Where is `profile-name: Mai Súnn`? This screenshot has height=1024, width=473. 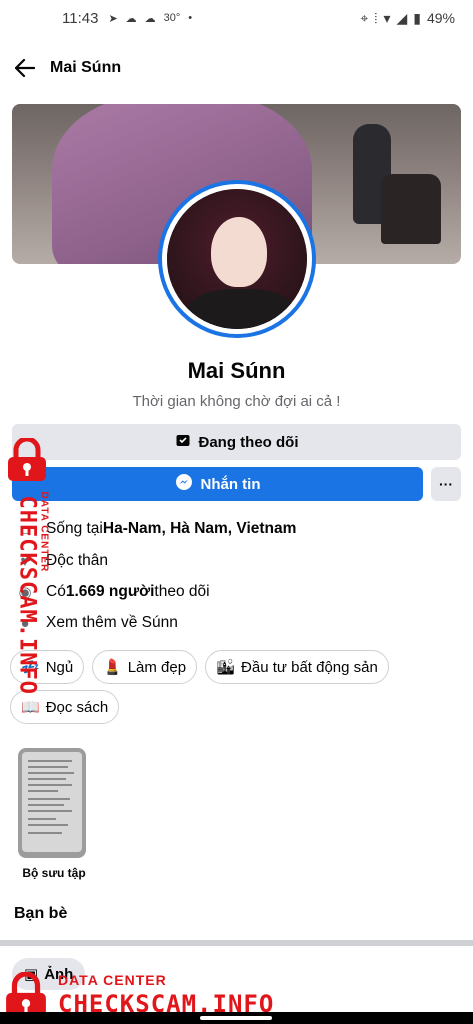 profile-name: Mai Súnn is located at coordinates (236, 370).